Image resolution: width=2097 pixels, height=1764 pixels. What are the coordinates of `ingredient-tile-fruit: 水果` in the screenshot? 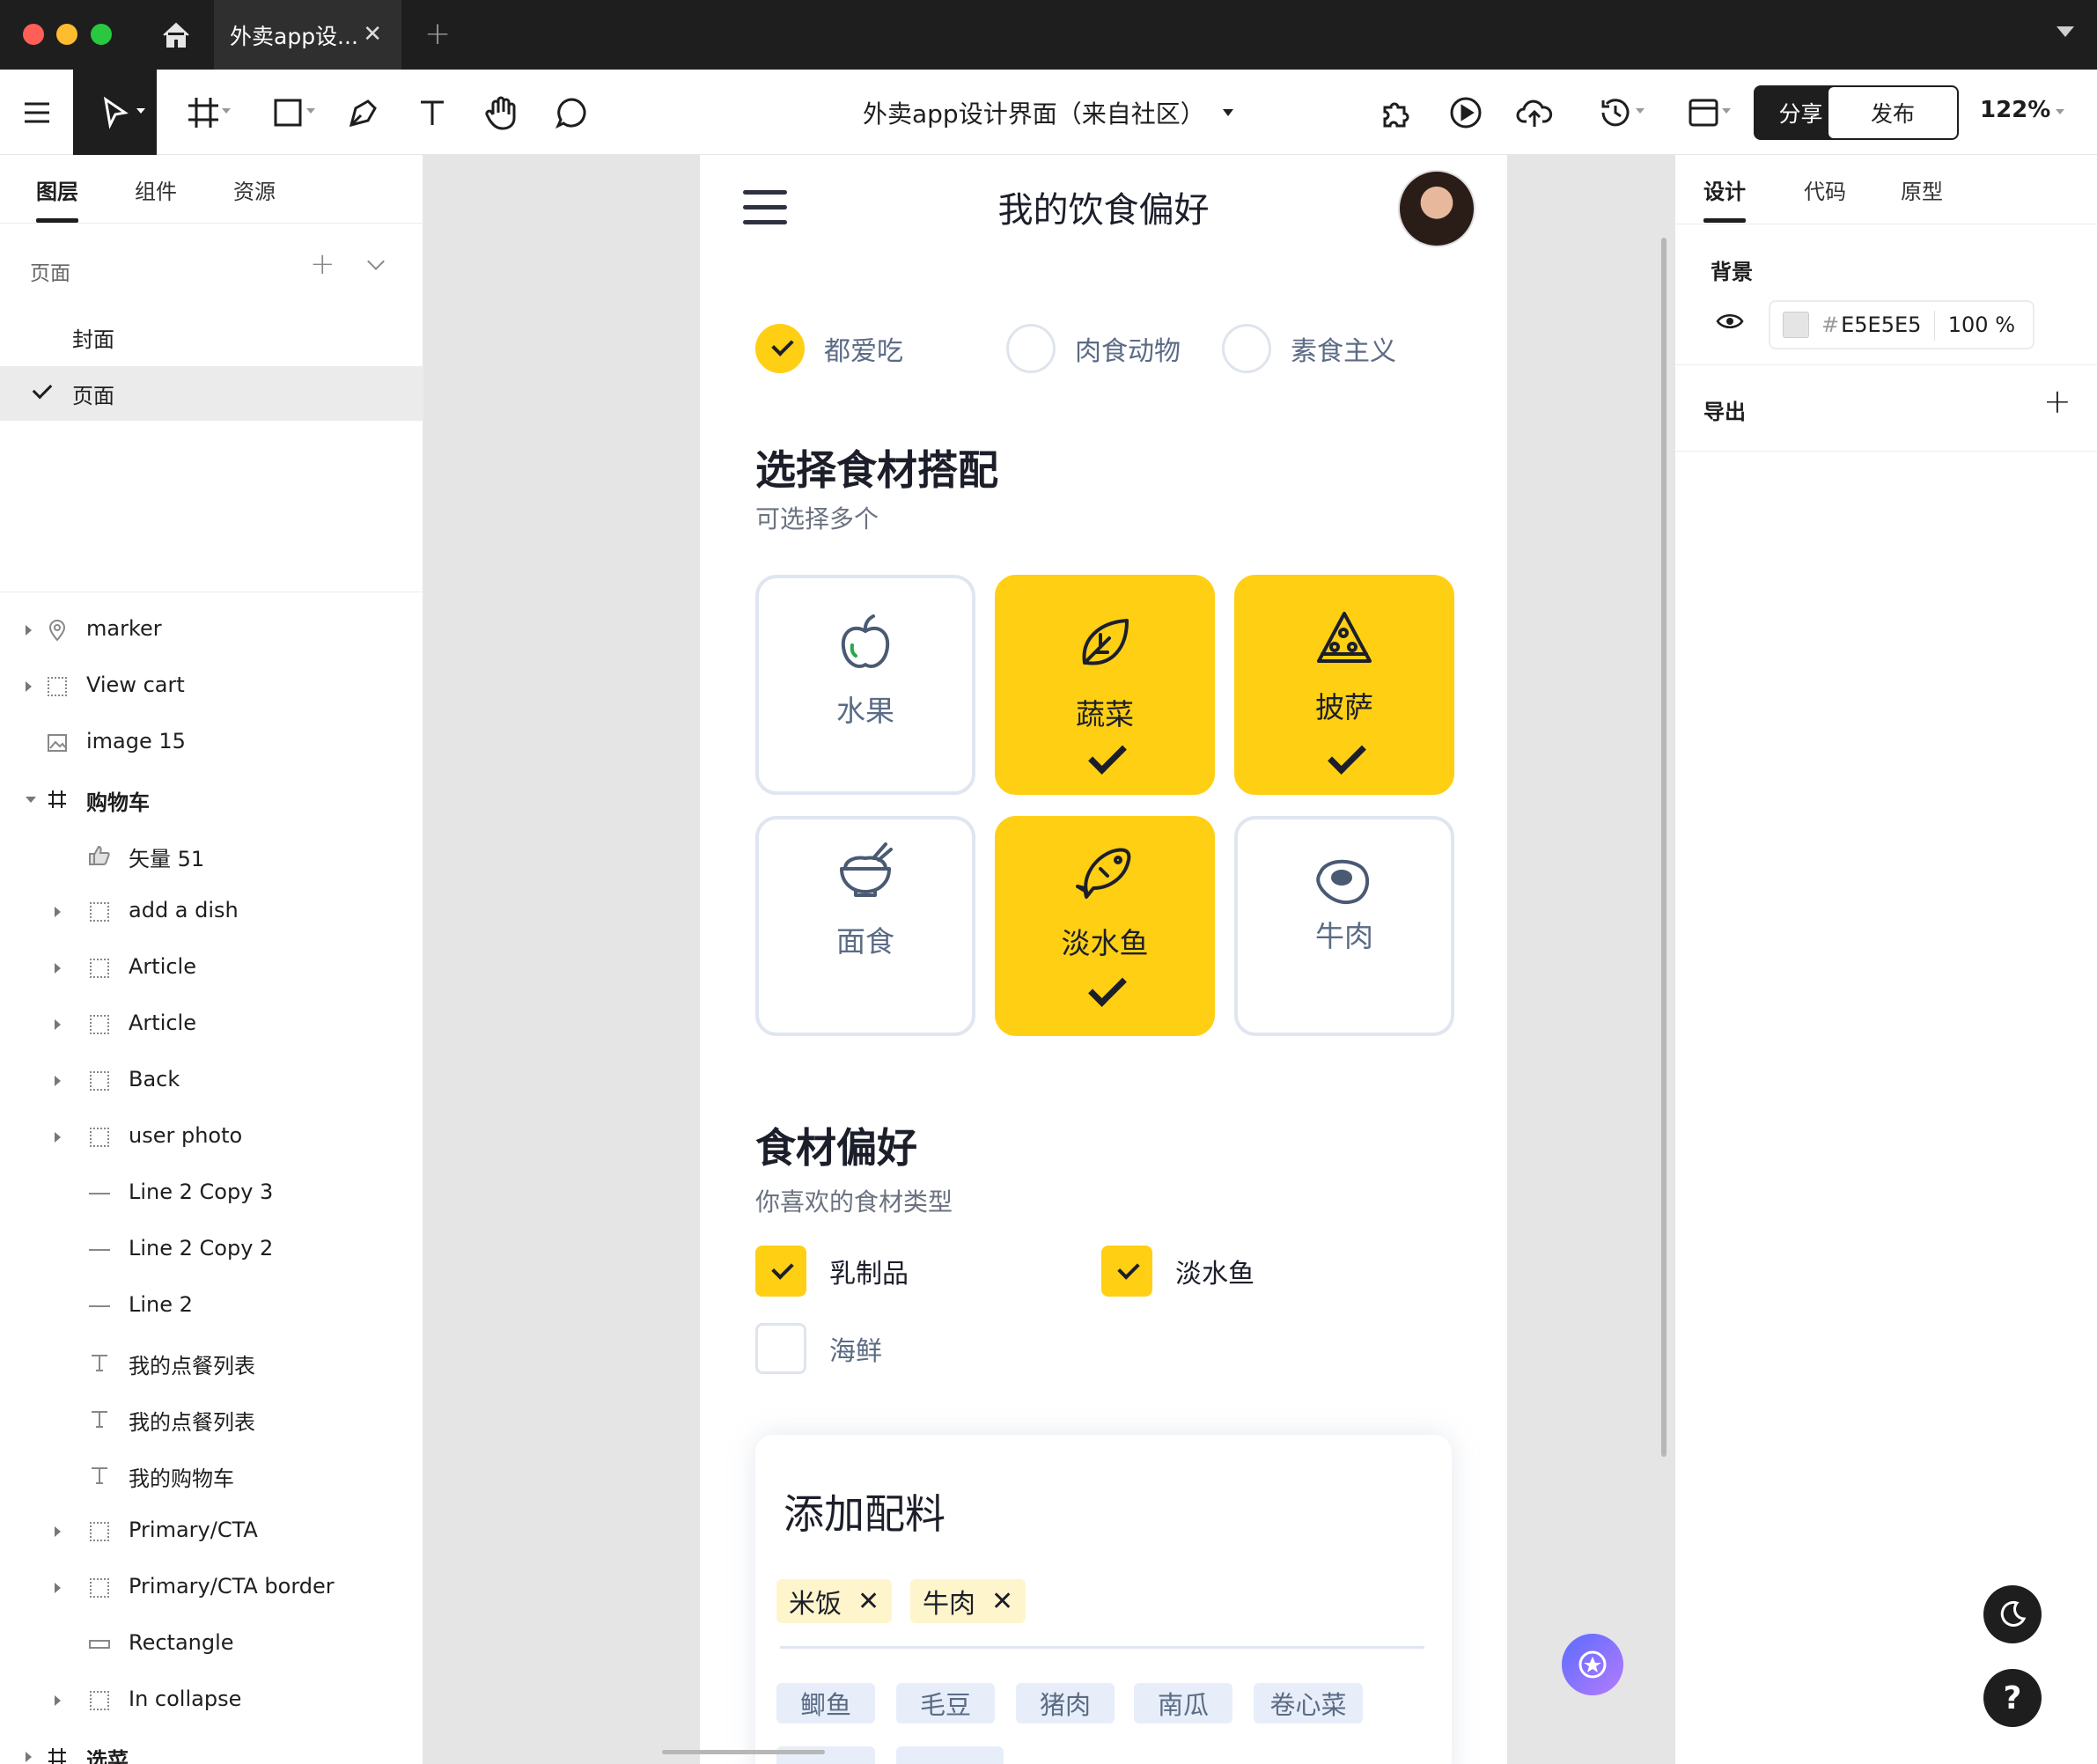 It's located at (865, 685).